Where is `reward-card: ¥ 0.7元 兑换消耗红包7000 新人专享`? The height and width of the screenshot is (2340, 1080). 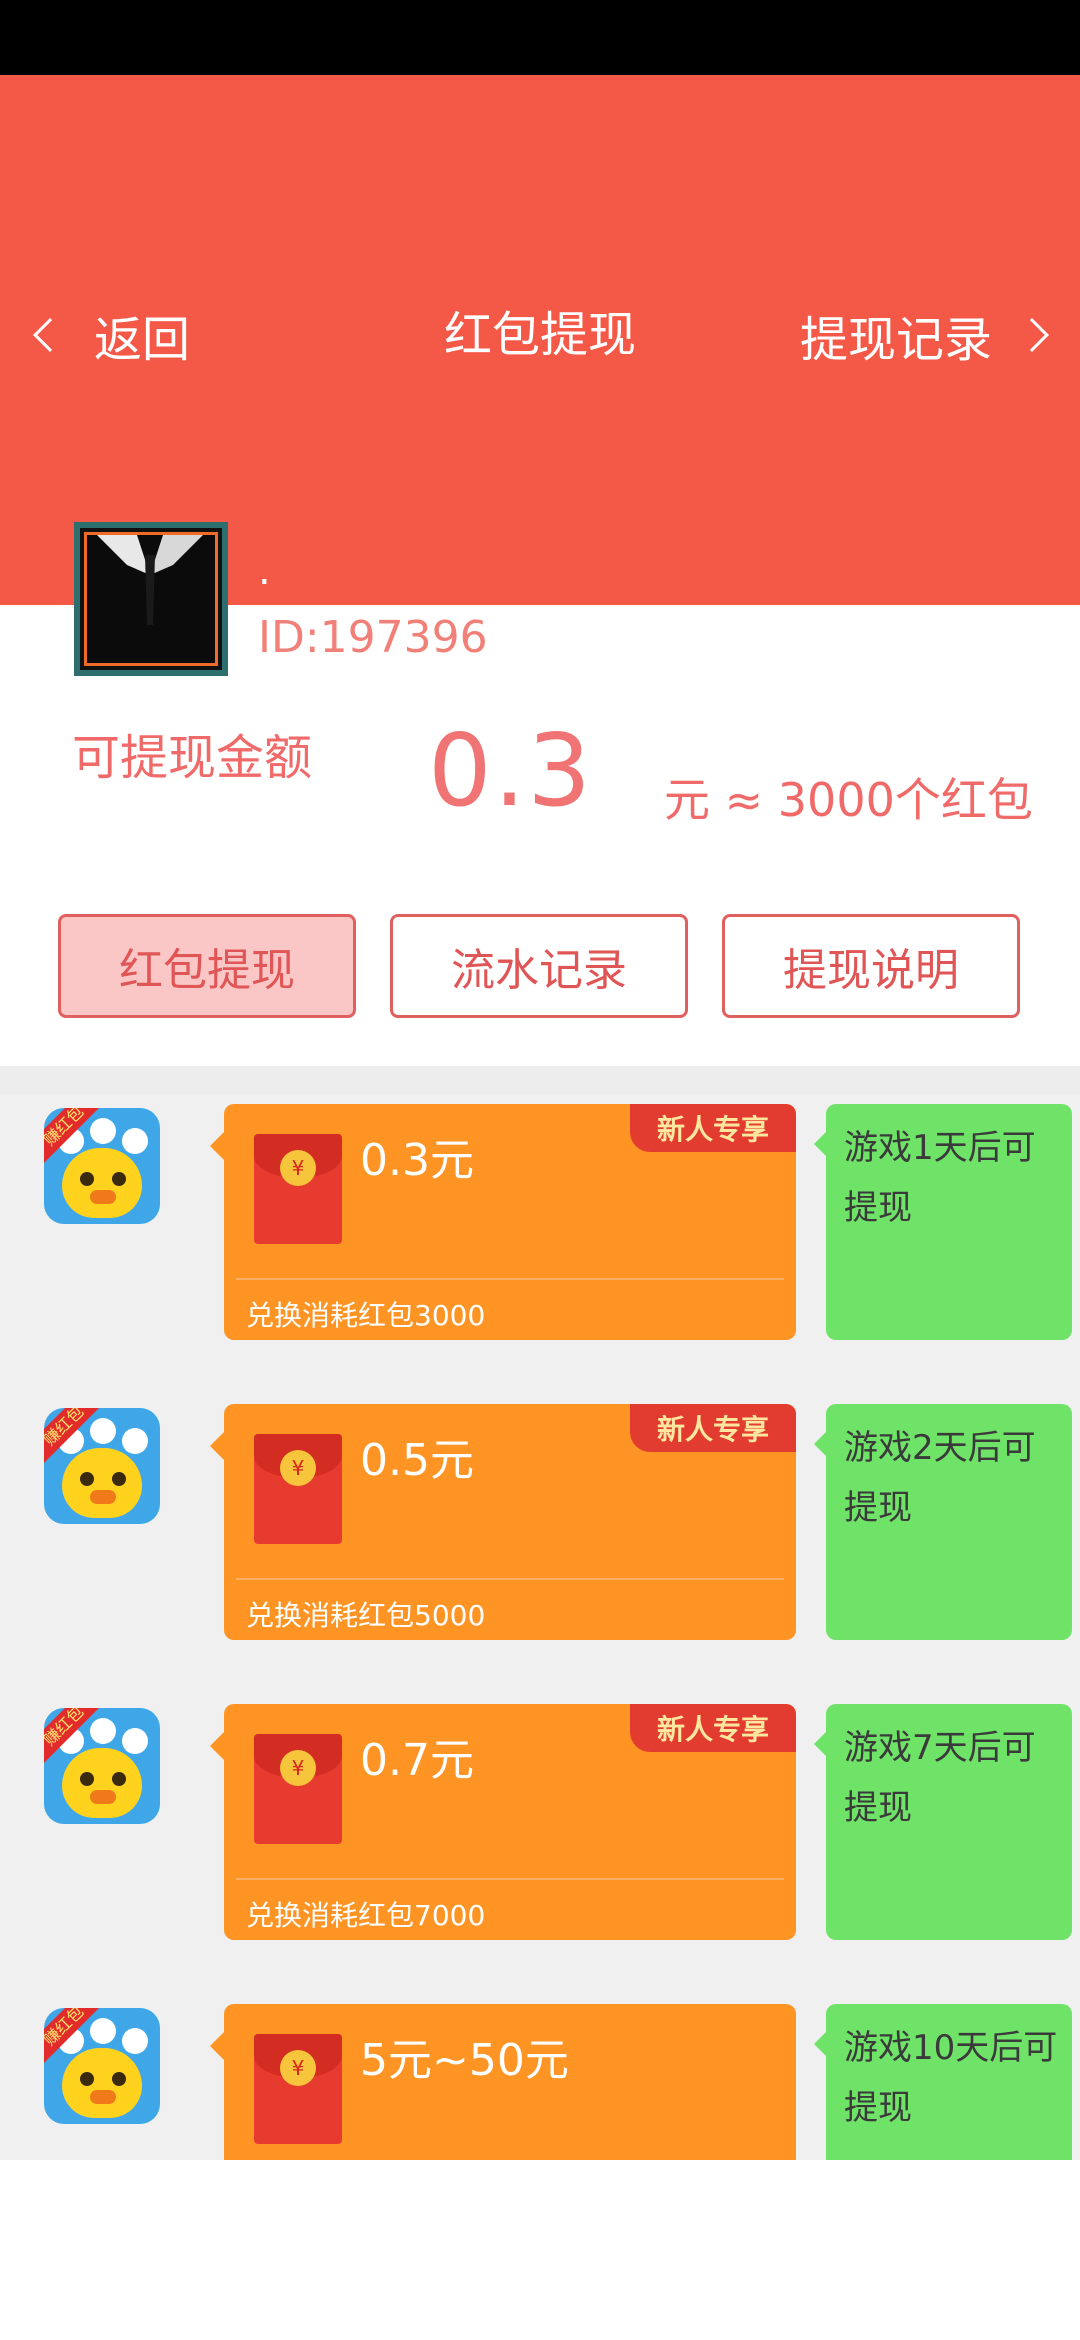 reward-card: ¥ 0.7元 兑换消耗红包7000 新人专享 is located at coordinates (503, 1822).